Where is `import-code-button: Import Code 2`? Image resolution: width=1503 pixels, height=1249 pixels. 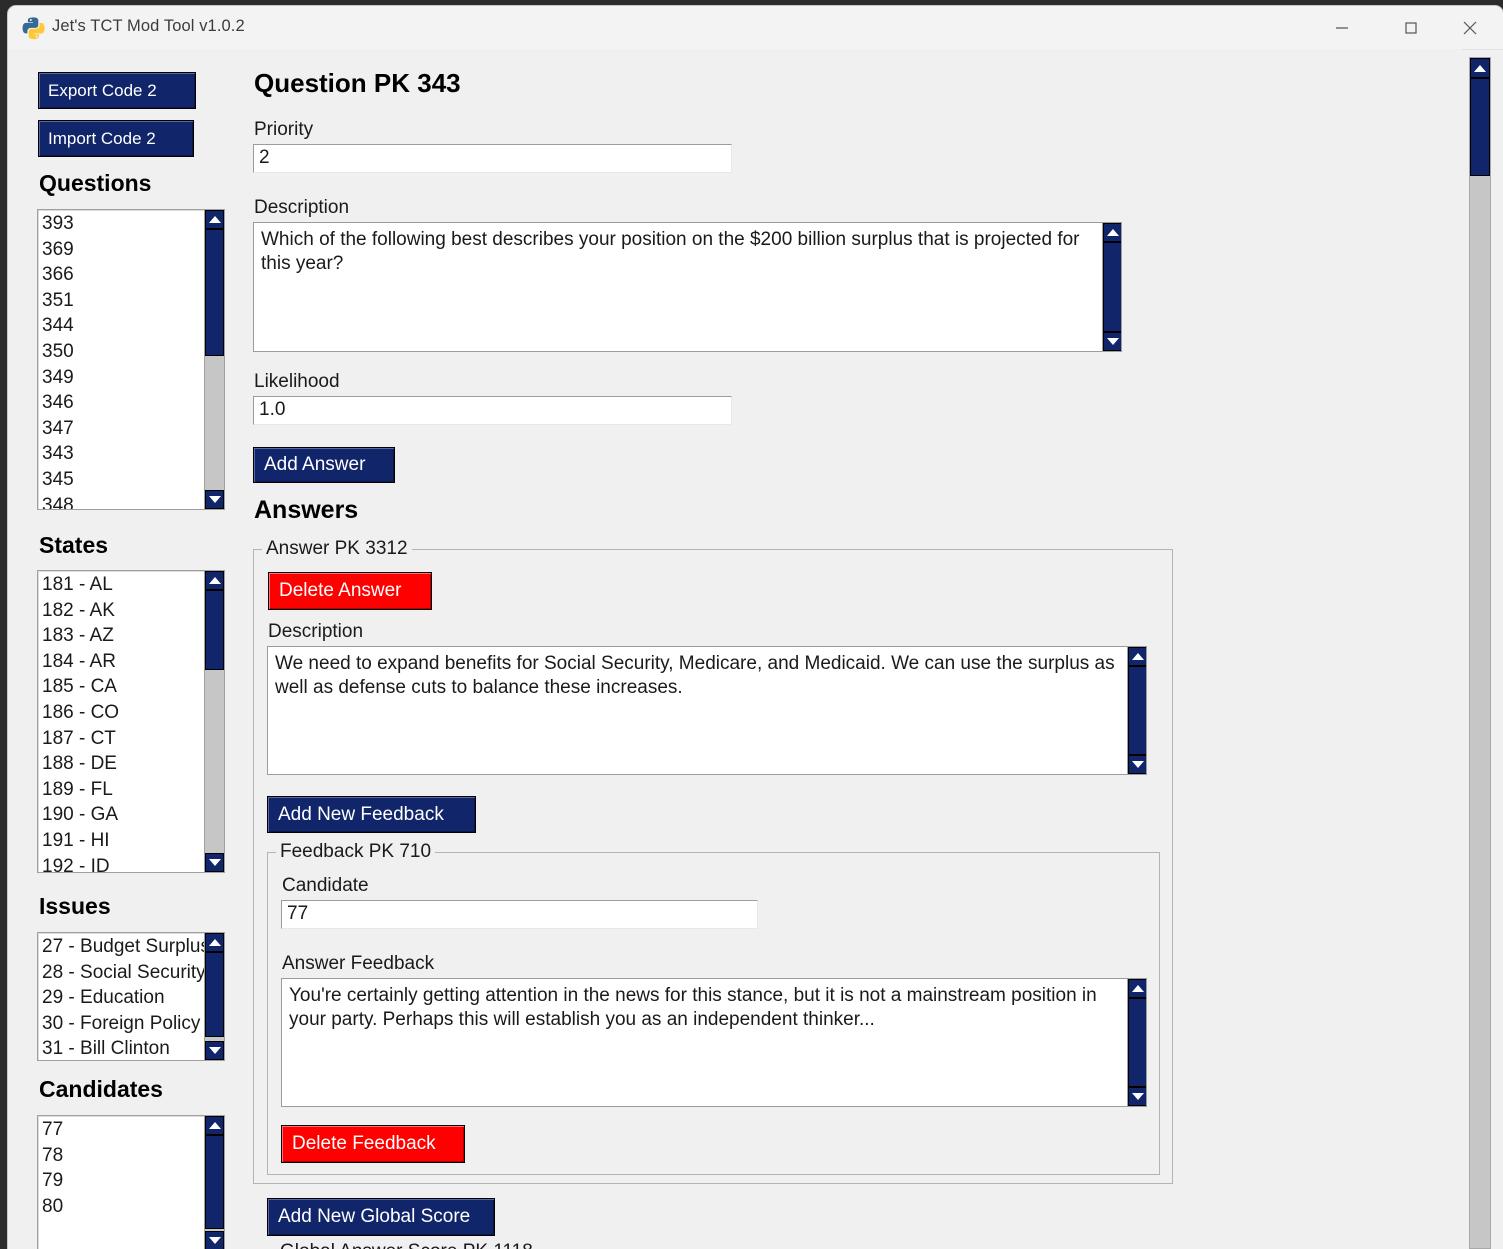
import-code-button: Import Code 2 is located at coordinates (116, 138).